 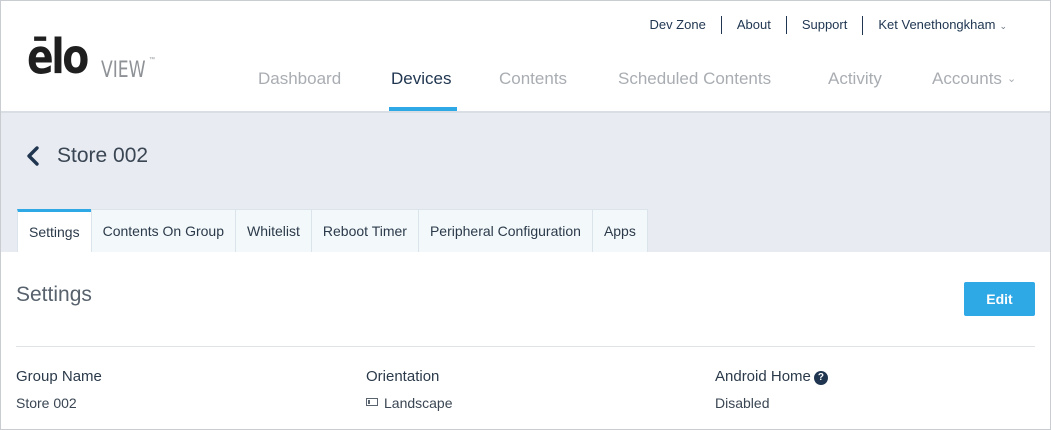 I want to click on group-name-label: Group Name, so click(x=59, y=376).